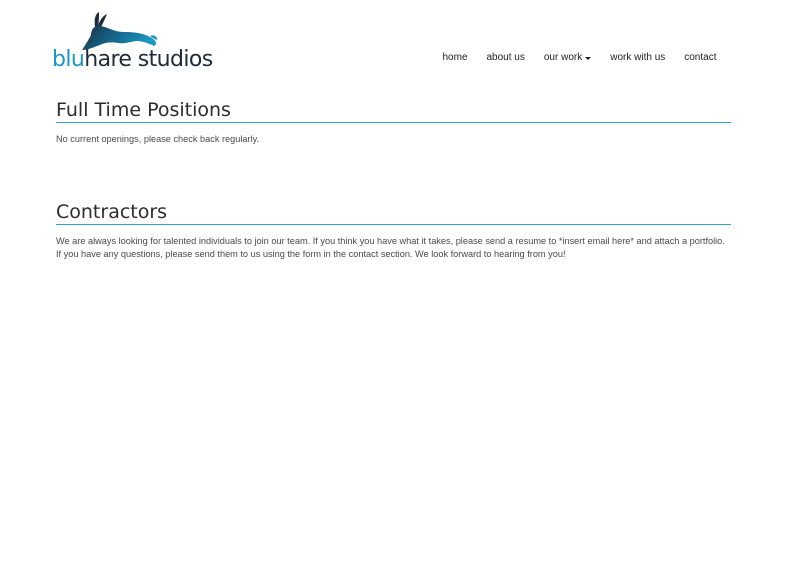  I want to click on nav-home: home, so click(455, 58).